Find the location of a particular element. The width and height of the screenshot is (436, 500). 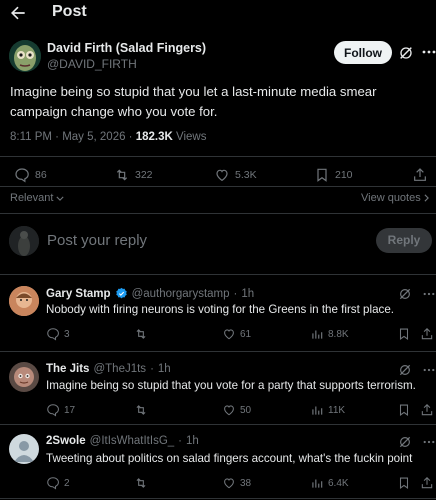

reply-action: 86 is located at coordinates (30, 175).